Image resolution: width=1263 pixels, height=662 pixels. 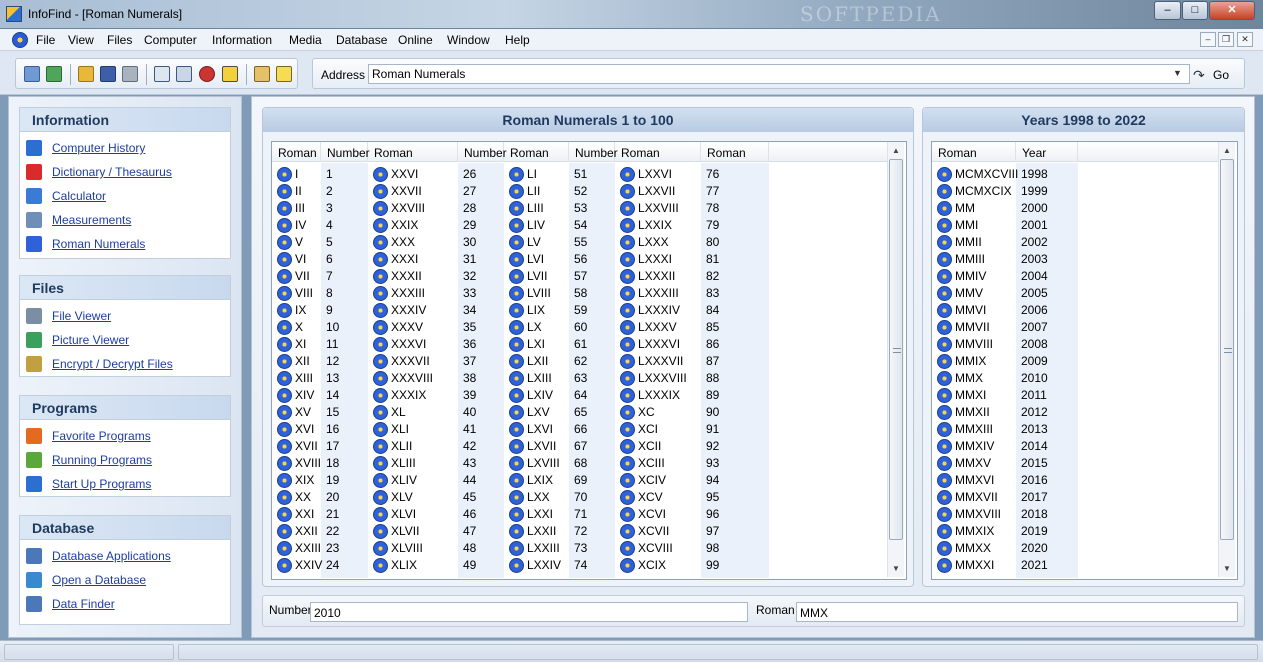 What do you see at coordinates (415, 565) in the screenshot?
I see `list-item: XLIX` at bounding box center [415, 565].